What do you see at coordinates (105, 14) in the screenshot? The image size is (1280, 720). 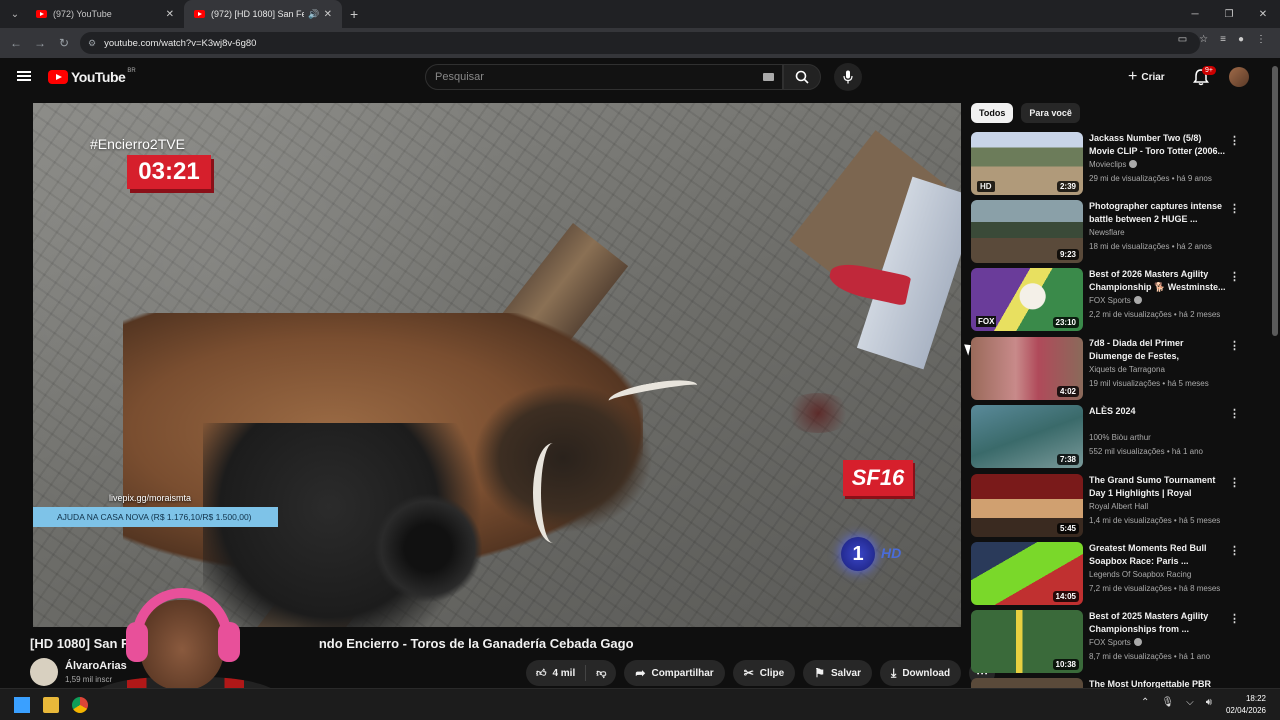 I see `tab-youtube-home: (972) YouTube ✕` at bounding box center [105, 14].